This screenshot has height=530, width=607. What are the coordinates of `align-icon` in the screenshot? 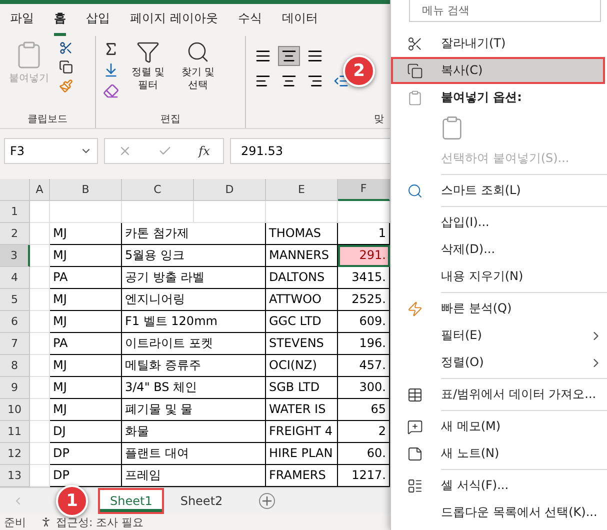 It's located at (315, 56).